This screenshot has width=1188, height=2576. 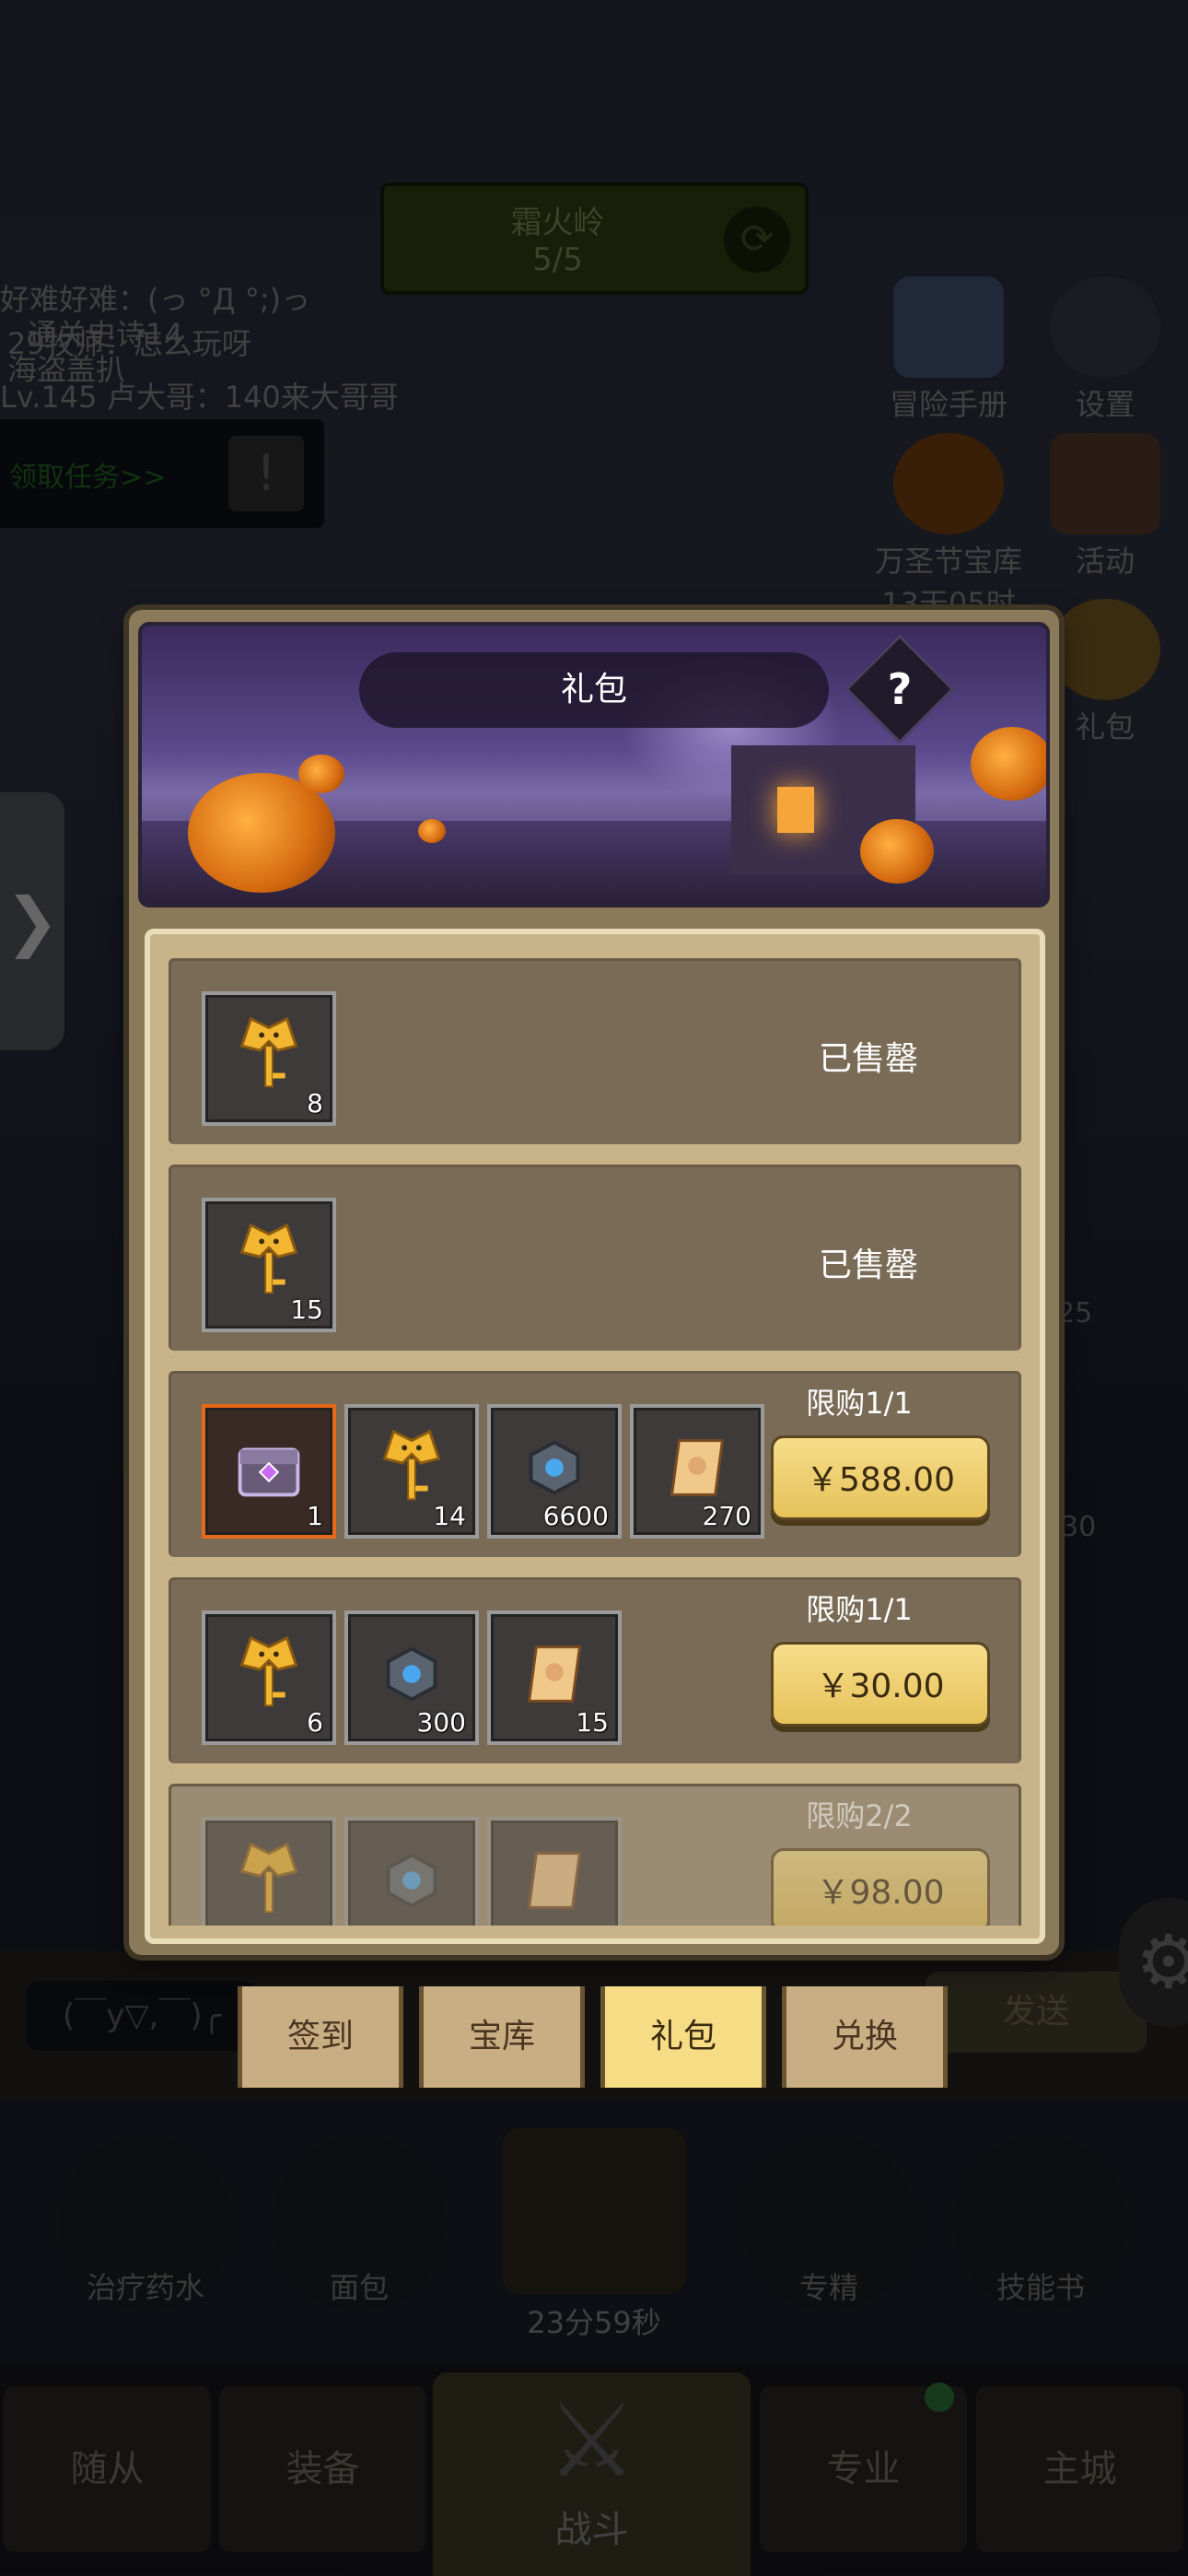 I want to click on pack-item-slot: 1, so click(x=269, y=1471).